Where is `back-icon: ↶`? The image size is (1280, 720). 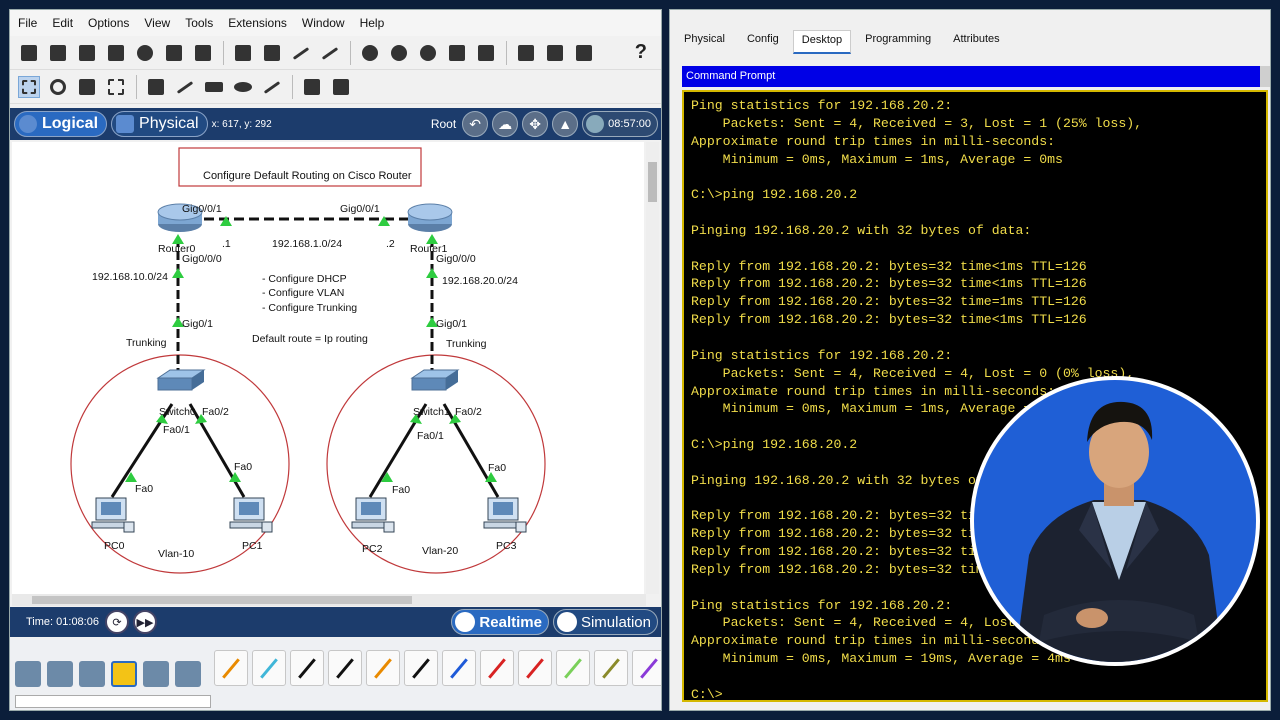 back-icon: ↶ is located at coordinates (475, 124).